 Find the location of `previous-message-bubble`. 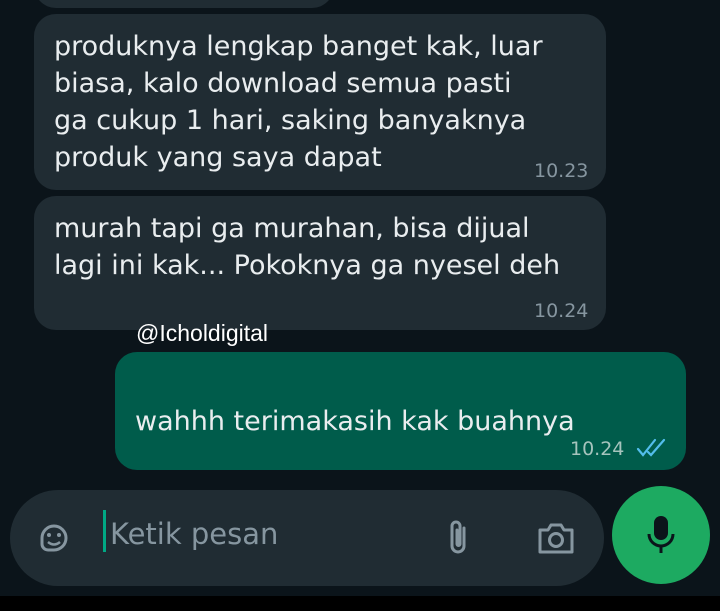

previous-message-bubble is located at coordinates (184, 4).